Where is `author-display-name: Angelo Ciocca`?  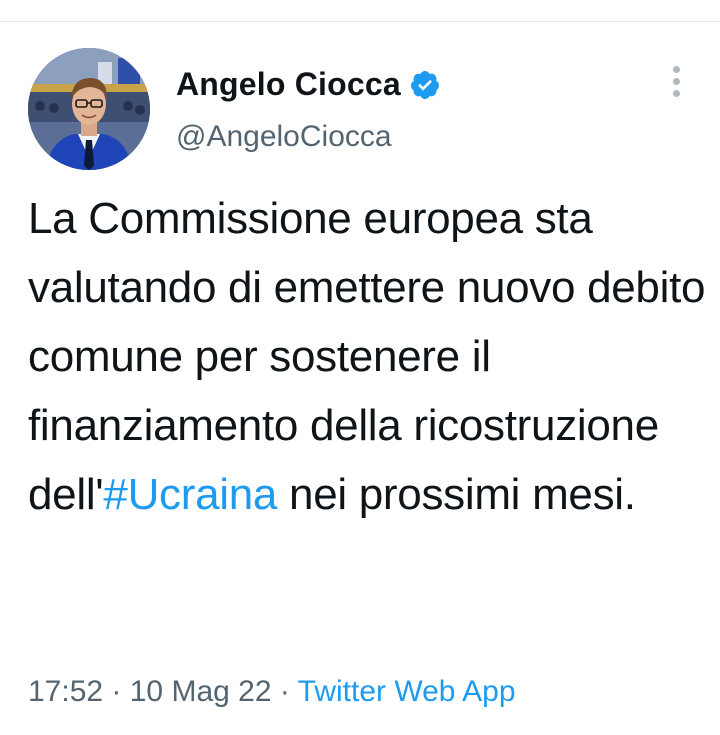
author-display-name: Angelo Ciocca is located at coordinates (308, 84).